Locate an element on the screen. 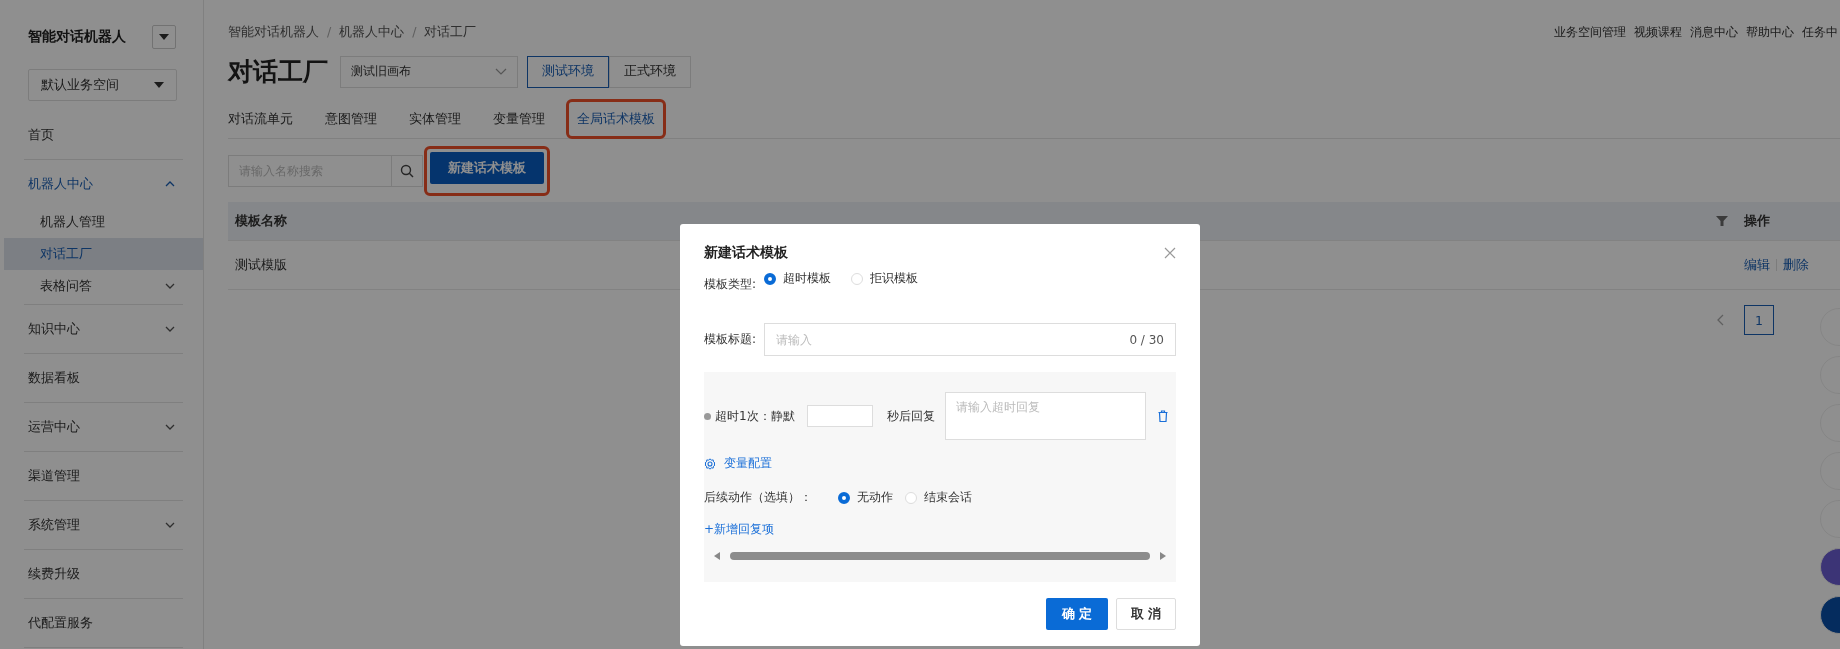 Image resolution: width=1840 pixels, height=649 pixels. column-header: 操作 is located at coordinates (1757, 221).